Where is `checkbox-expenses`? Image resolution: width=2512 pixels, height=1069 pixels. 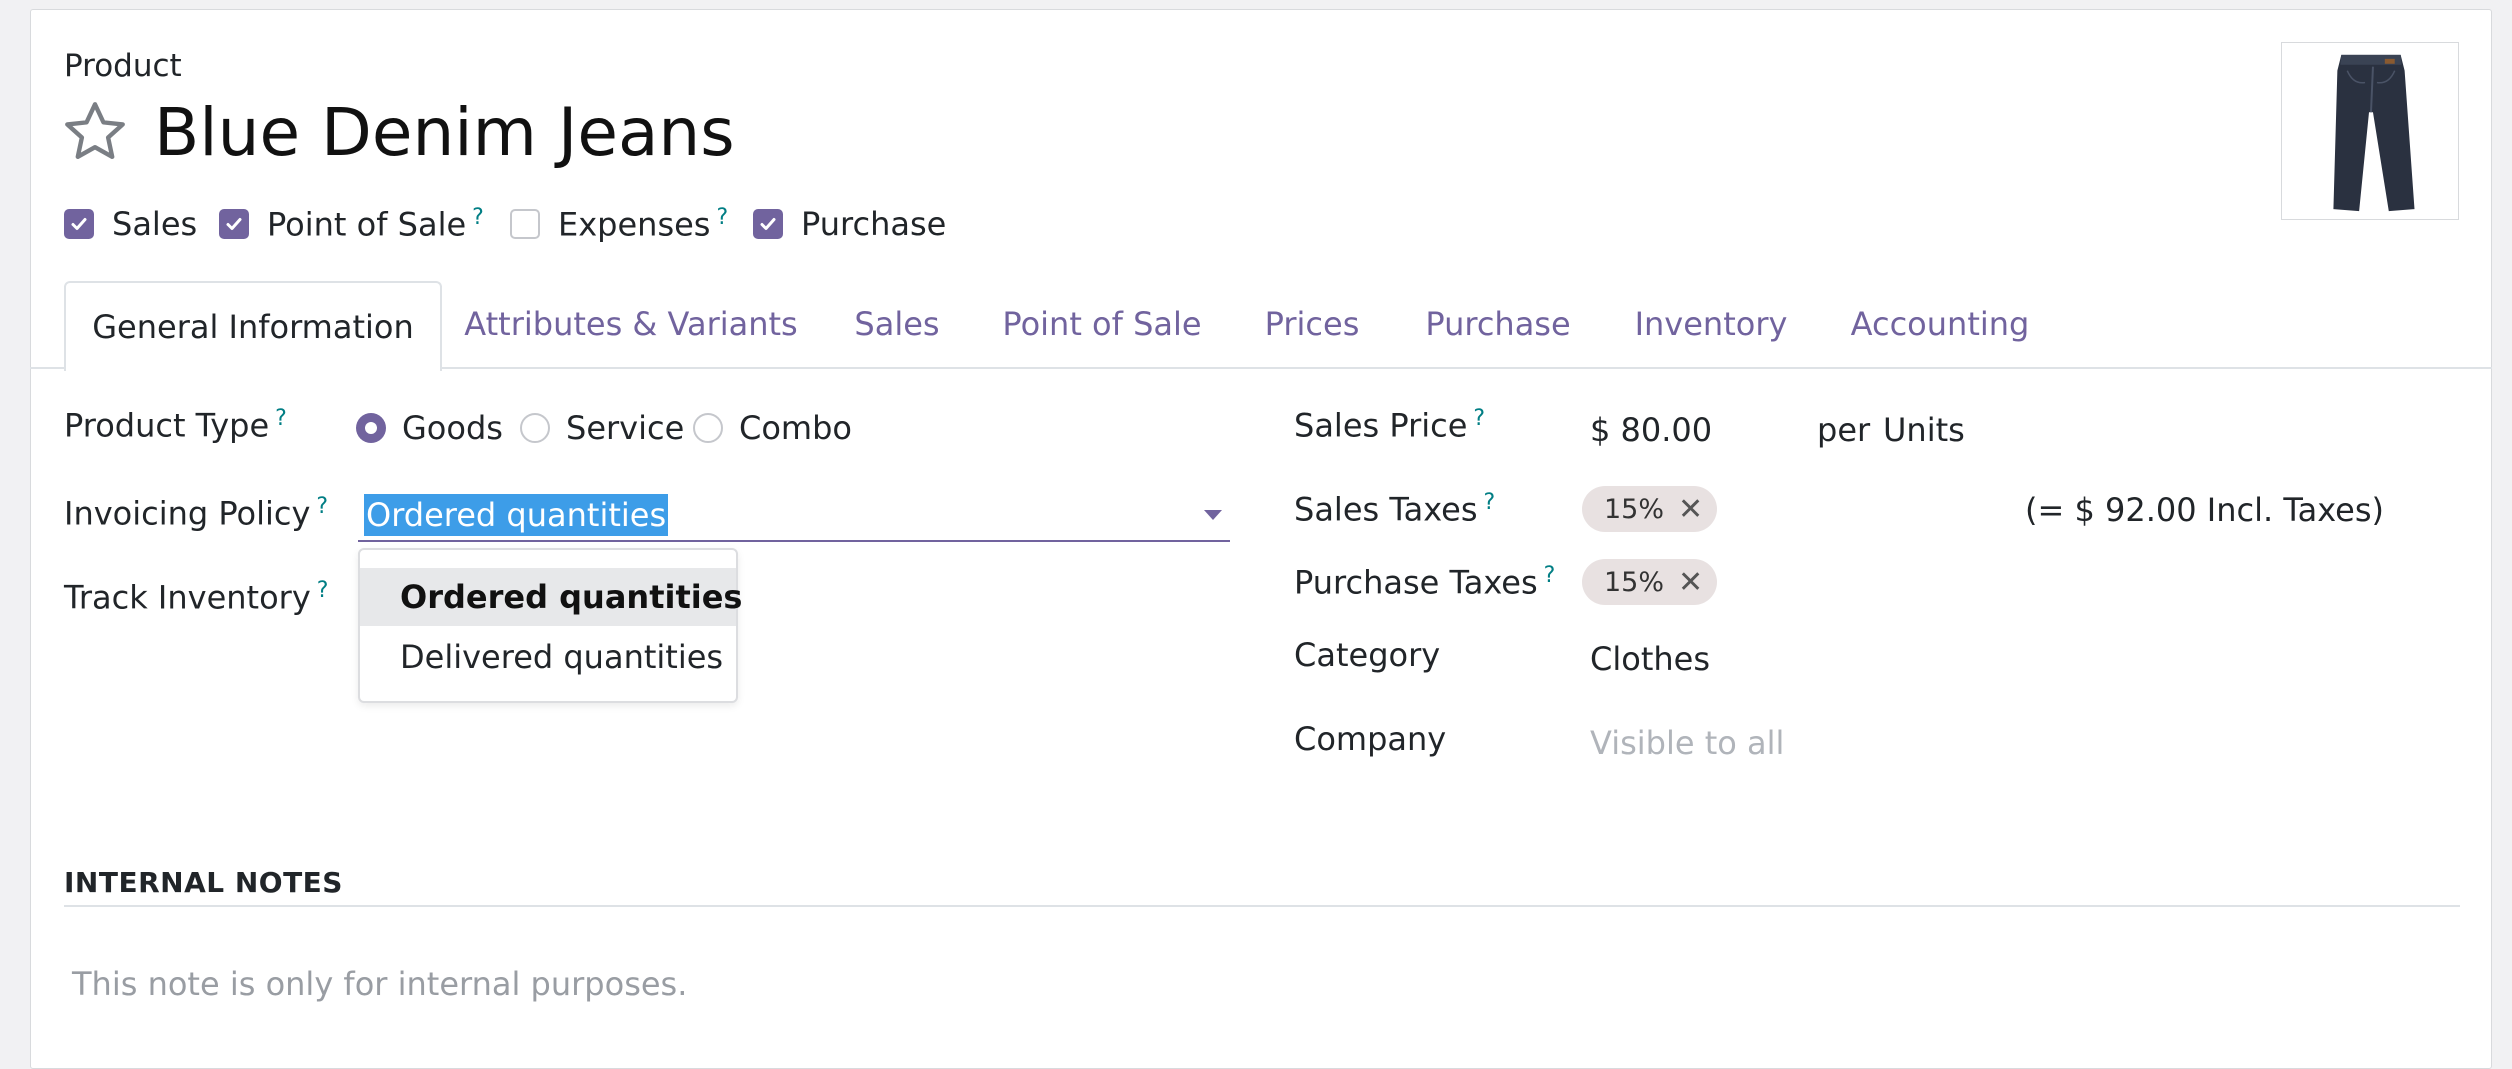 checkbox-expenses is located at coordinates (525, 224).